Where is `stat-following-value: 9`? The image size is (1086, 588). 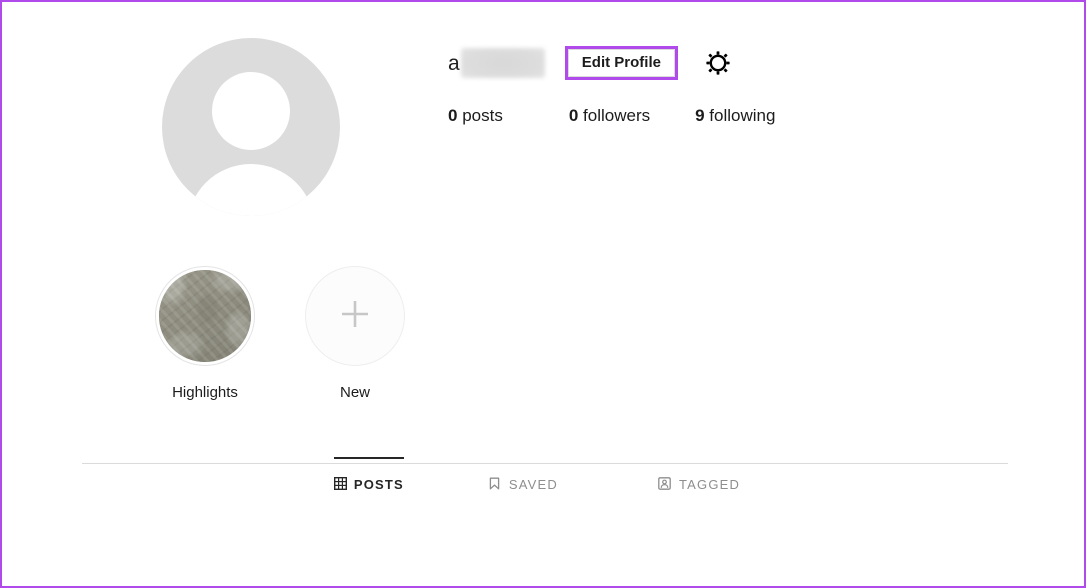
stat-following-value: 9 is located at coordinates (700, 115).